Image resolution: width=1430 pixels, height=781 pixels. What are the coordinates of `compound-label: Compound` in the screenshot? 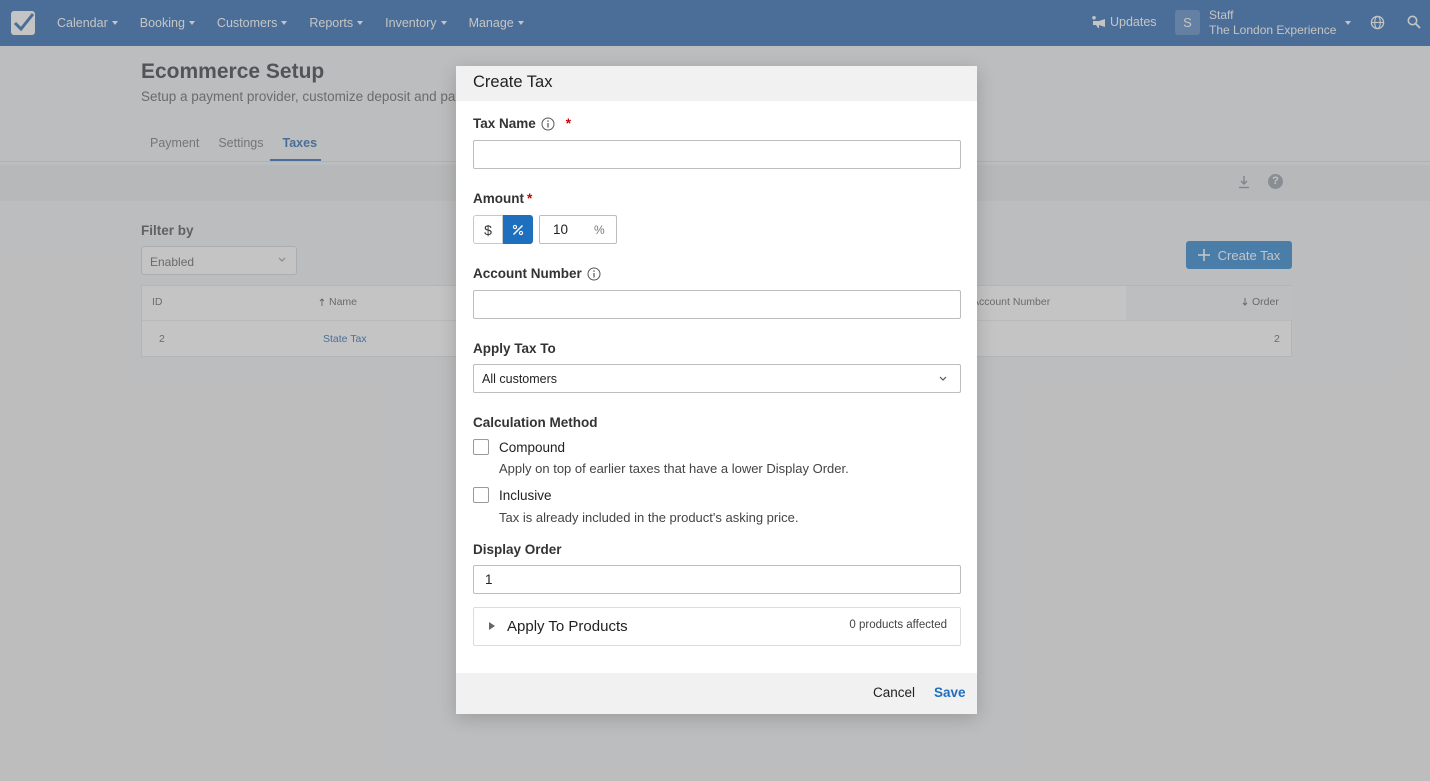 It's located at (532, 447).